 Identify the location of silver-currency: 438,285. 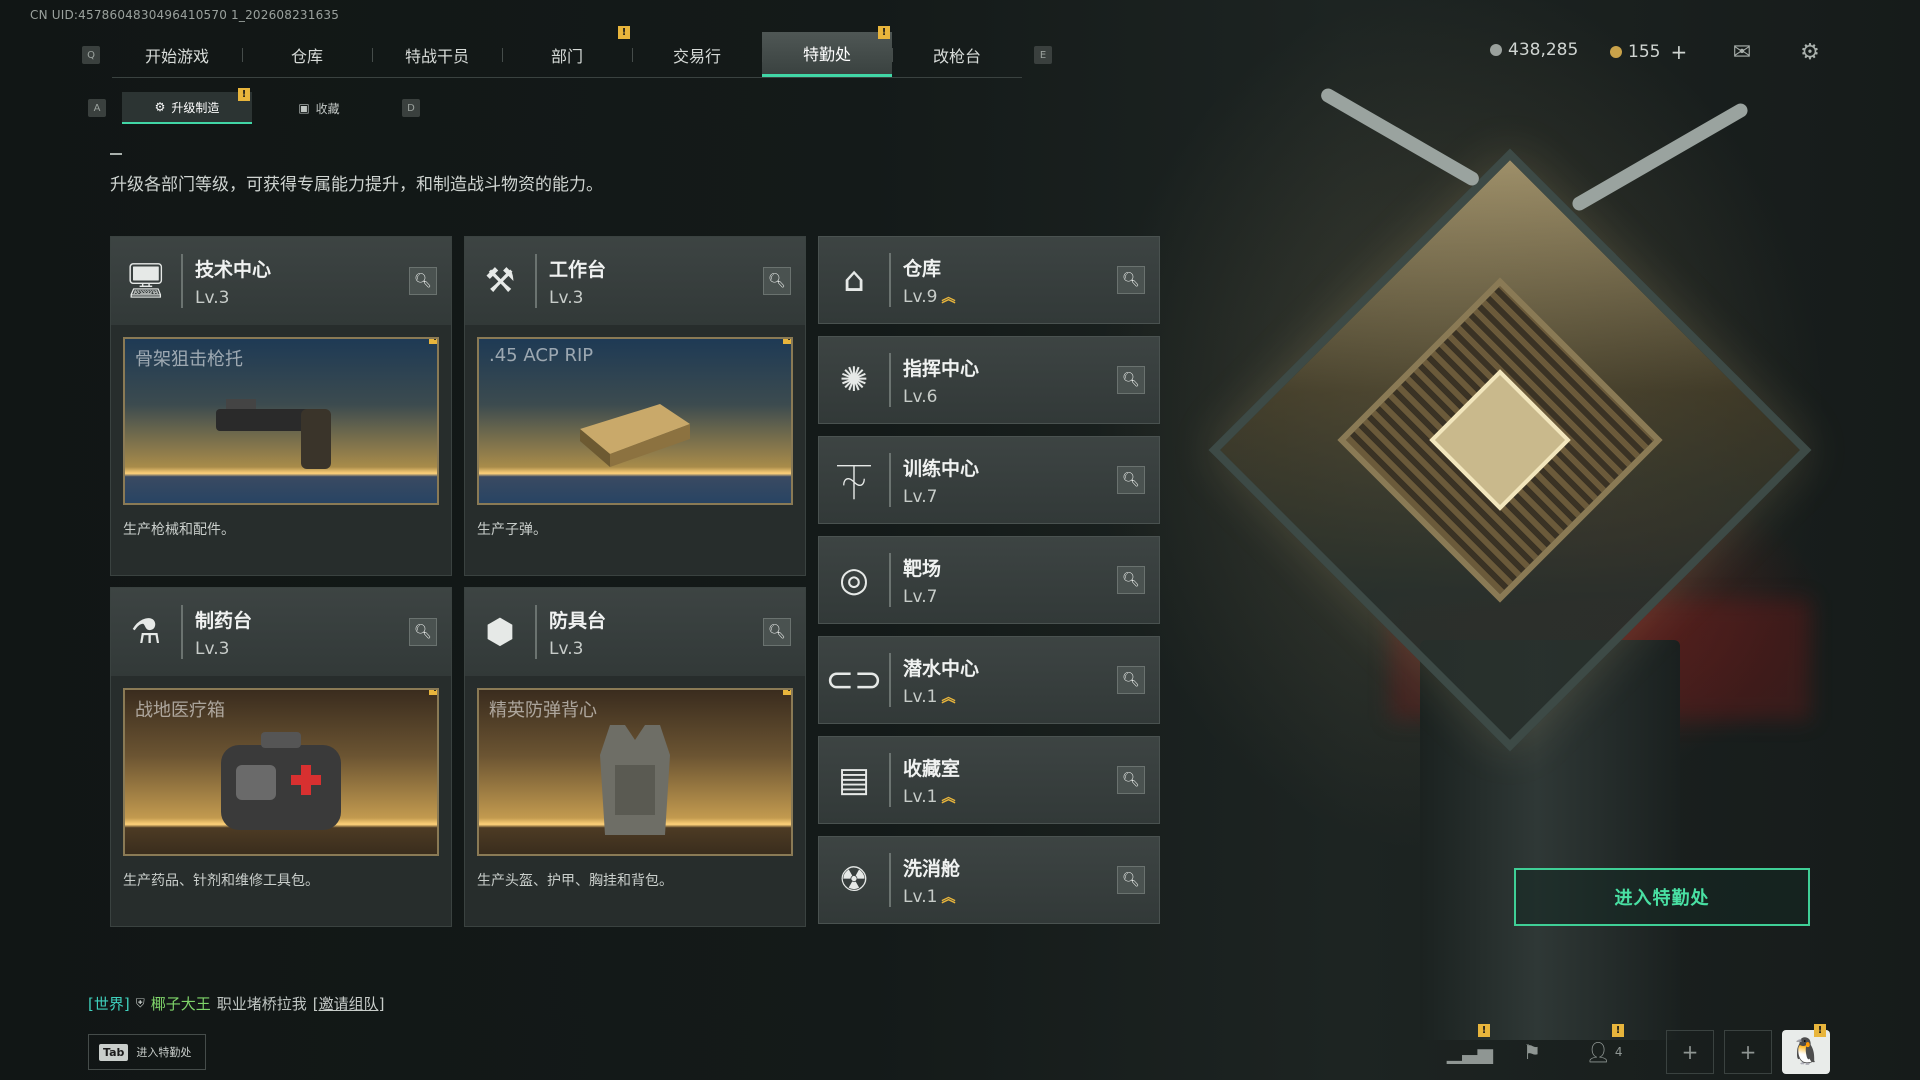
(1534, 50).